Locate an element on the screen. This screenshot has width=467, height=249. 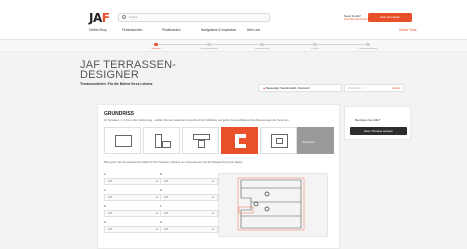
field-f-label: F is located at coordinates (161, 206).